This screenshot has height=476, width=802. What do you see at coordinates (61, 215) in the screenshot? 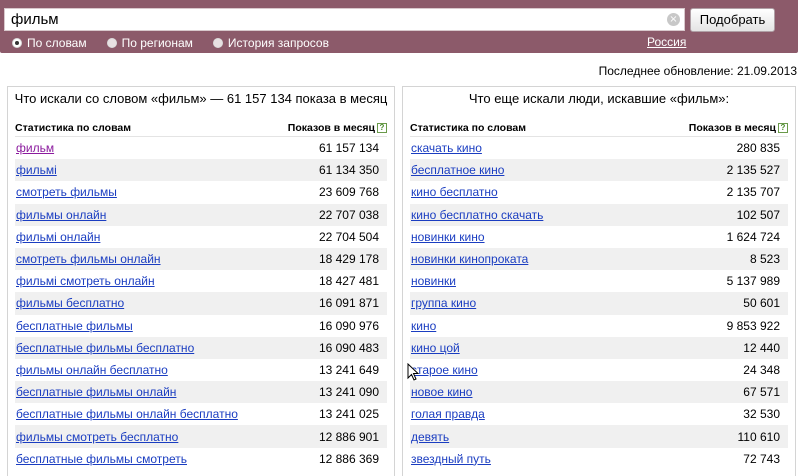
I see `phrase-link: фильмы онлайн` at bounding box center [61, 215].